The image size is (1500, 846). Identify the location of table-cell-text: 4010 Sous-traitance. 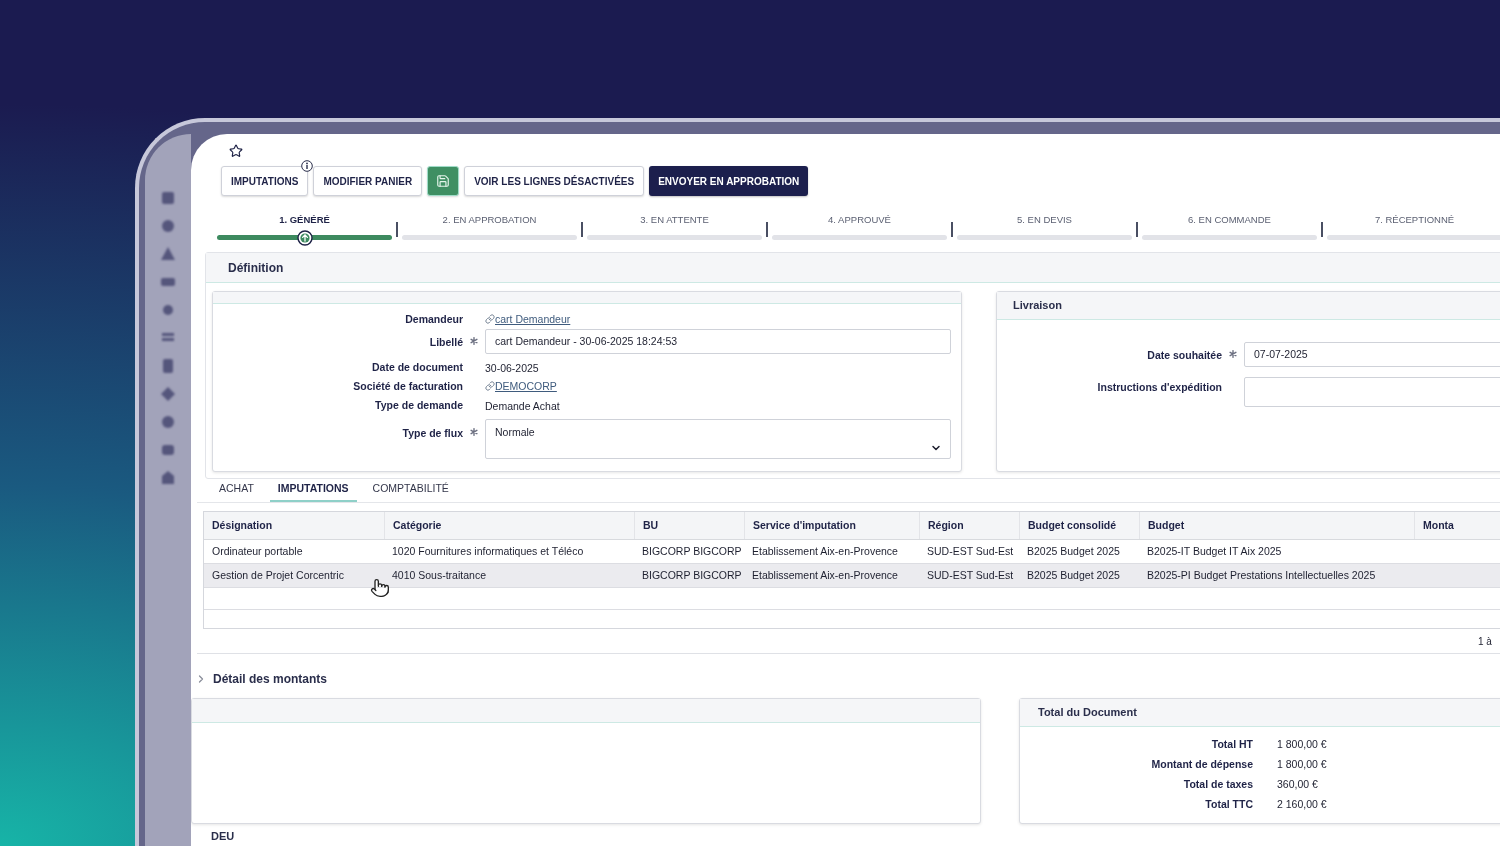
(439, 575).